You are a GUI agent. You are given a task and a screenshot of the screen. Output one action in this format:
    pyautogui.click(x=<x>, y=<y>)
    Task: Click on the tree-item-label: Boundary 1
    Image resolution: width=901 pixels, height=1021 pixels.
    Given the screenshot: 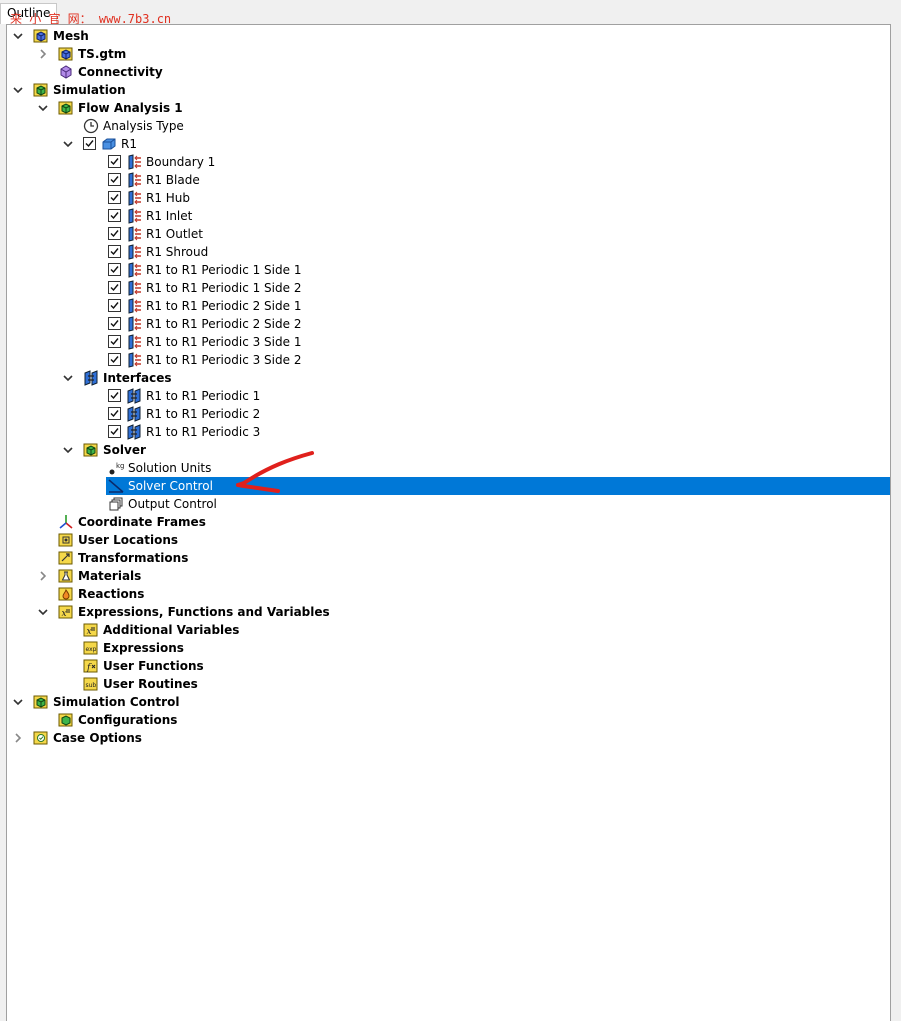 What is the action you would take?
    pyautogui.click(x=181, y=162)
    